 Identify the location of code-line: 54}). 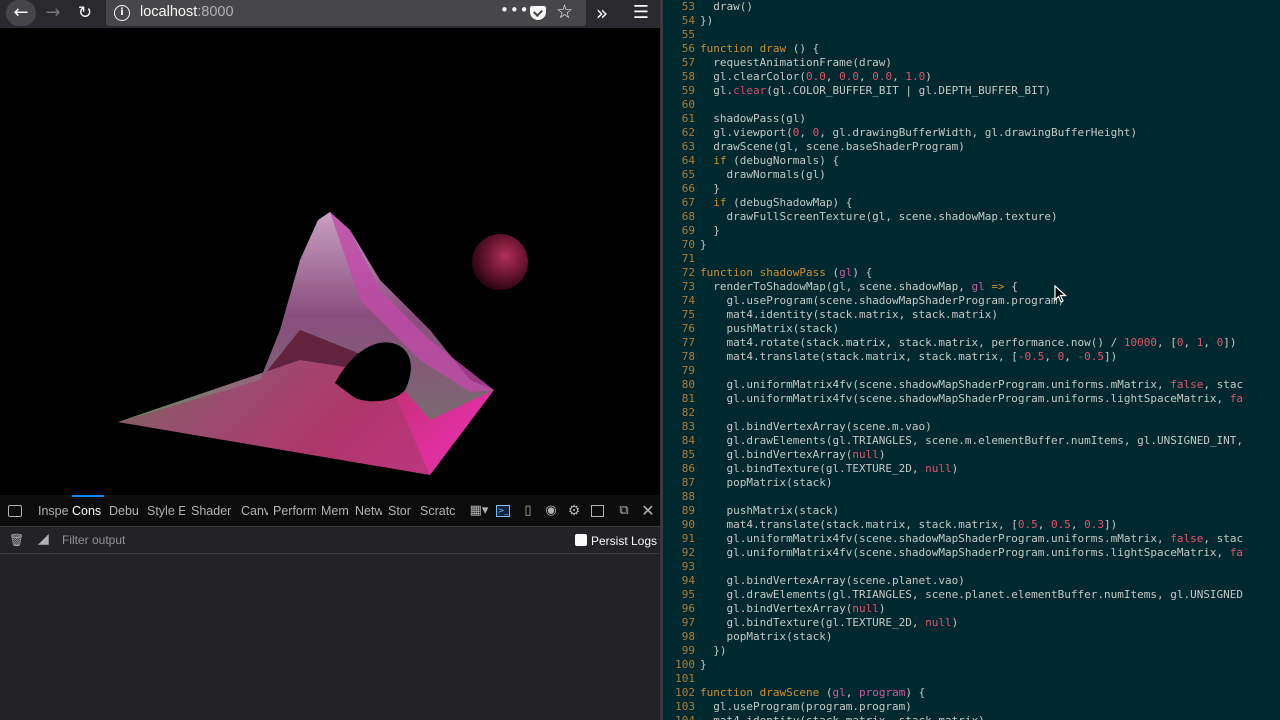
(971, 21).